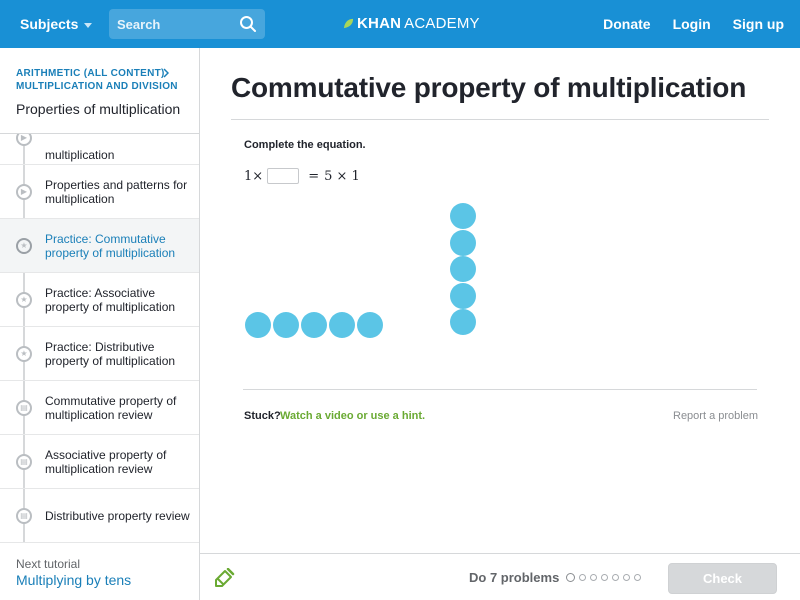 The image size is (800, 600). What do you see at coordinates (352, 416) in the screenshot?
I see `hint-link: Watch a video or use a hint.` at bounding box center [352, 416].